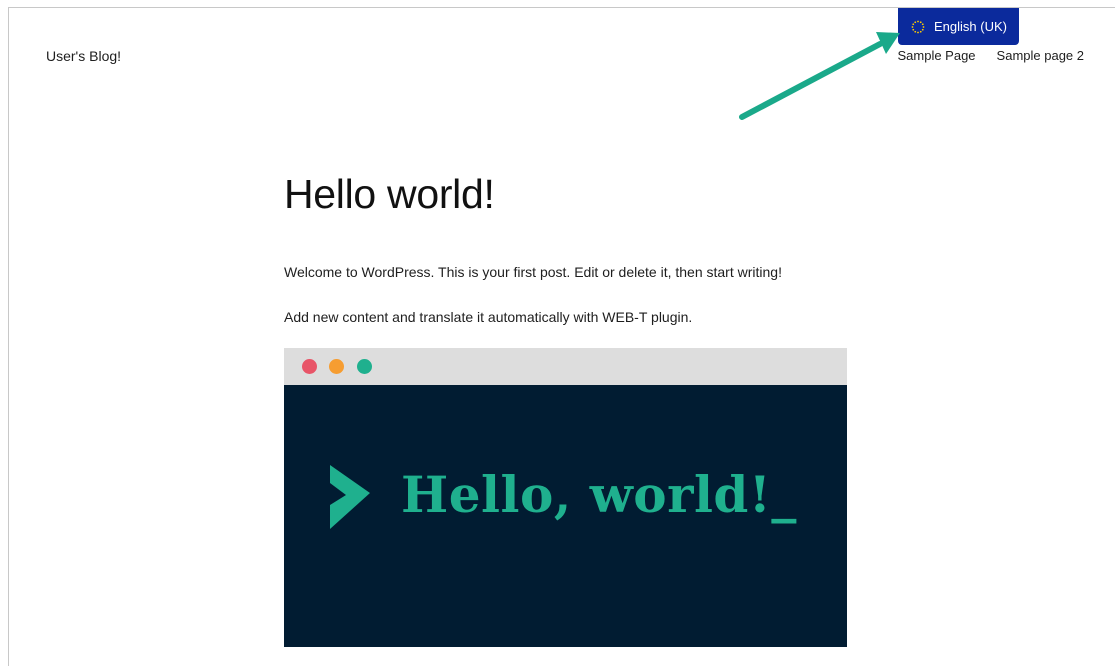 The width and height of the screenshot is (1115, 666). Describe the element at coordinates (599, 494) in the screenshot. I see `image-hero-text: Hello, world!_` at that location.